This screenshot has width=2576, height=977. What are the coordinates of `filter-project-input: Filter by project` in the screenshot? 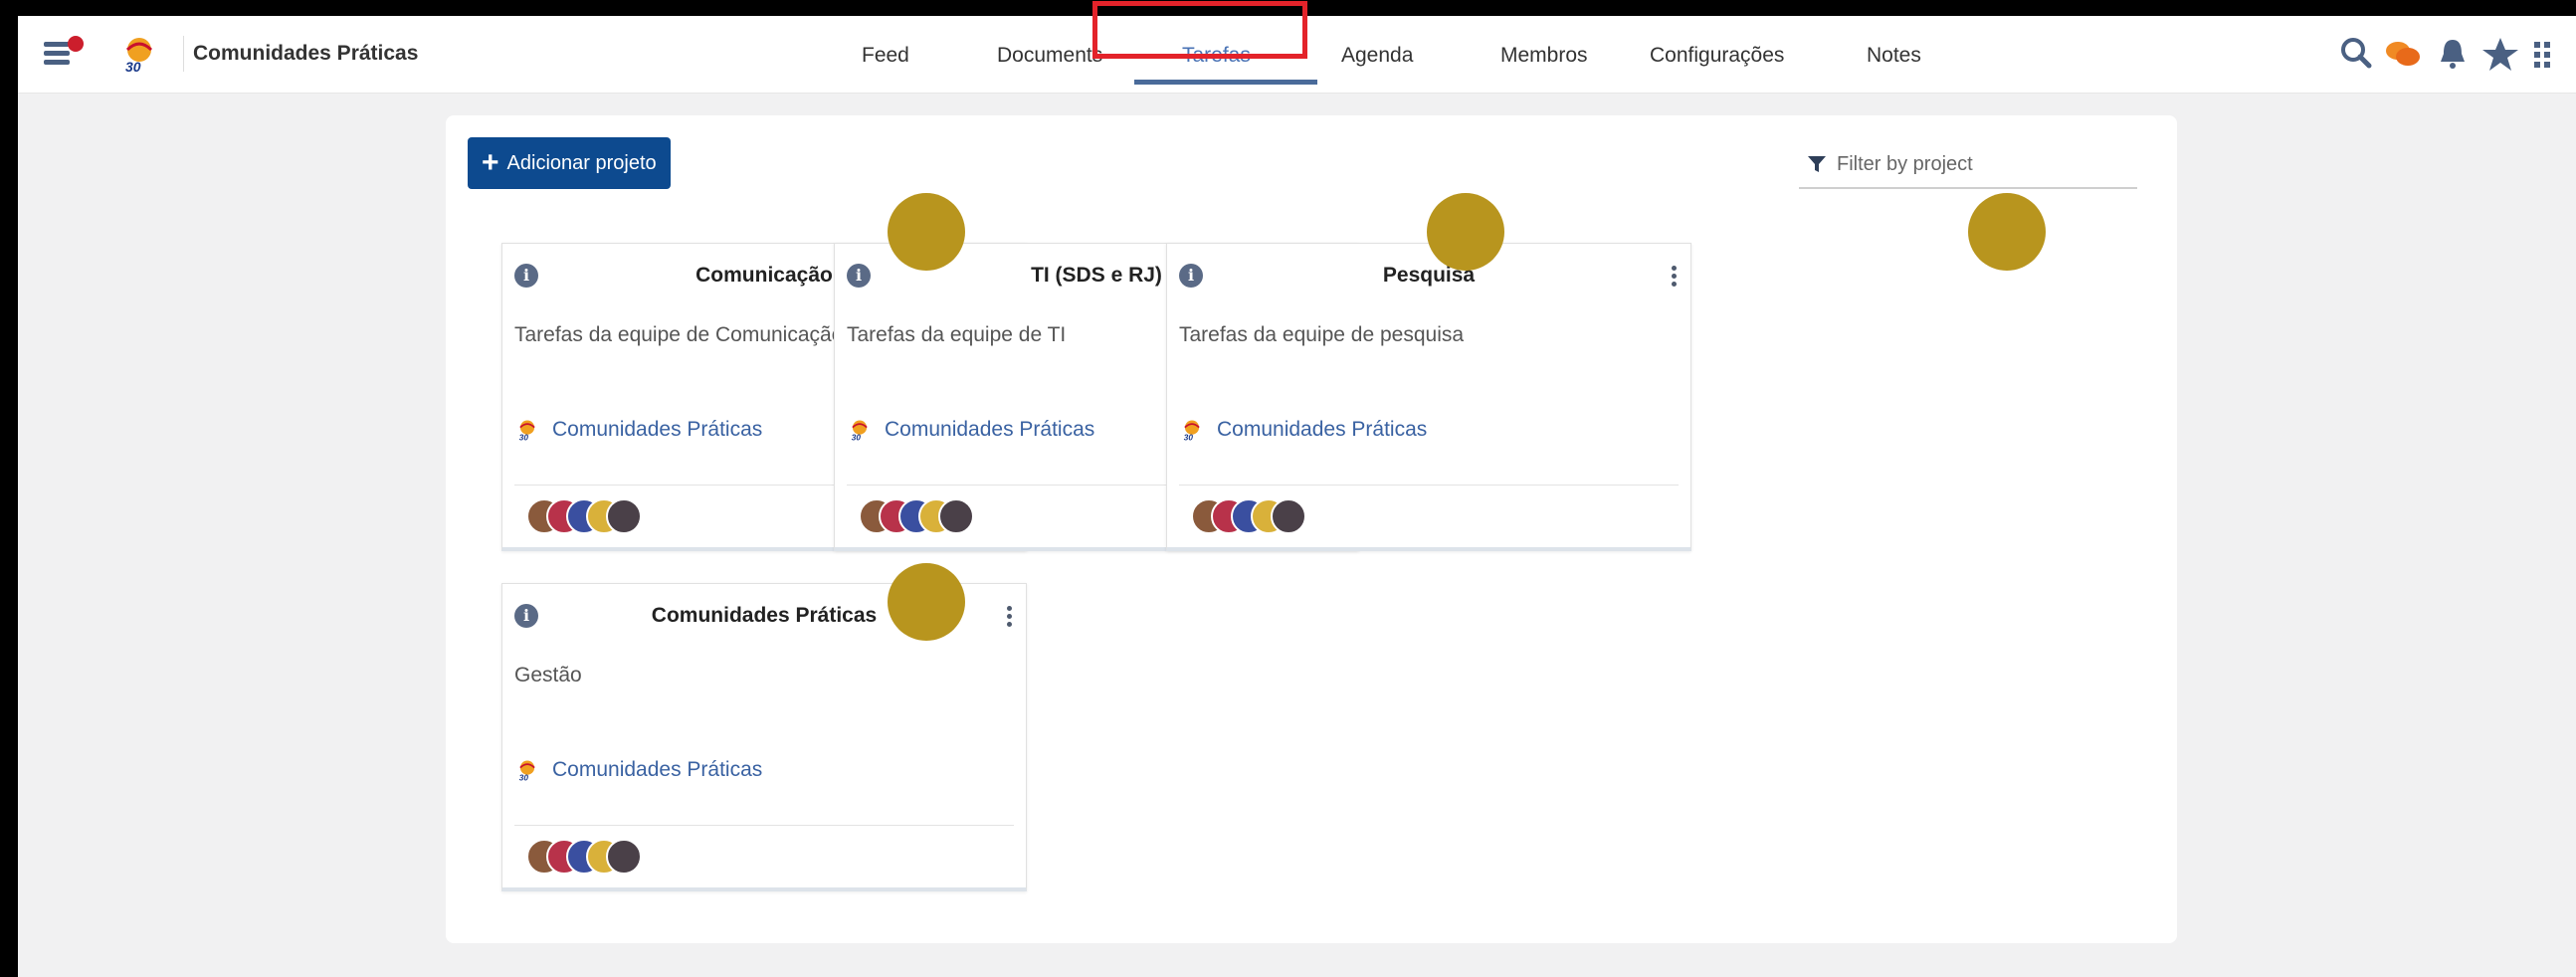 It's located at (1968, 165).